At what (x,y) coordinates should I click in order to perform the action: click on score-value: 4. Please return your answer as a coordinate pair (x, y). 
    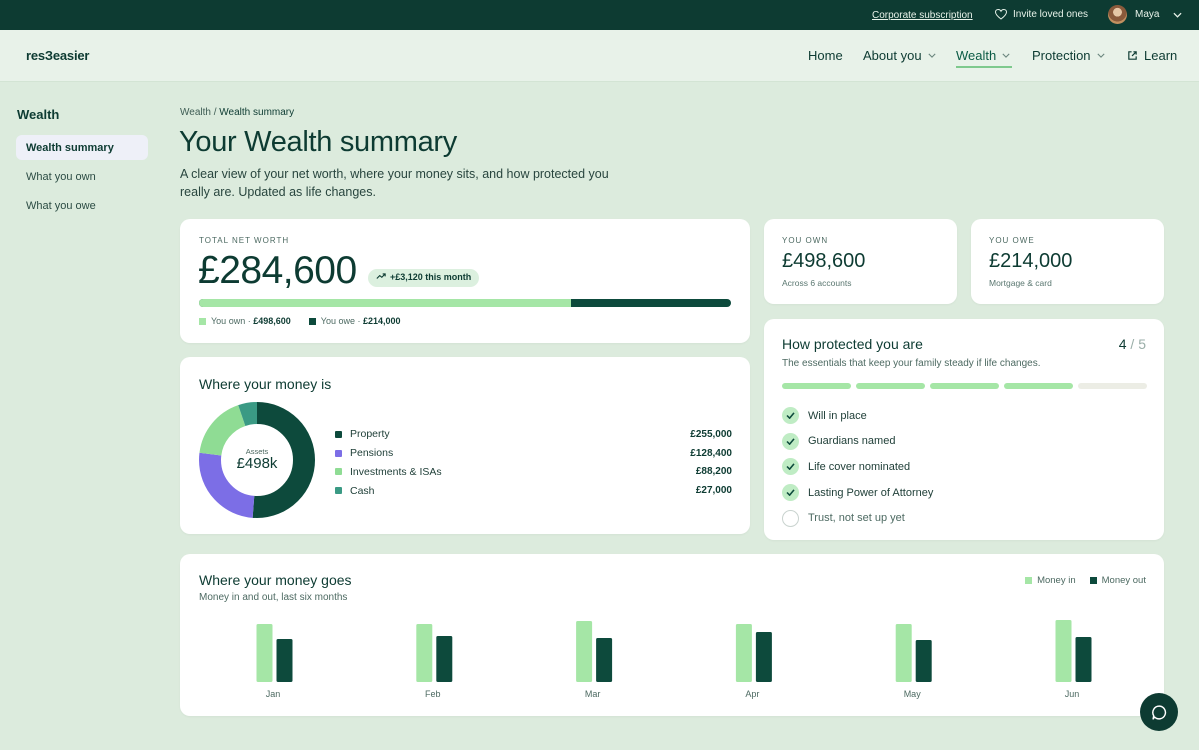
    Looking at the image, I should click on (1122, 344).